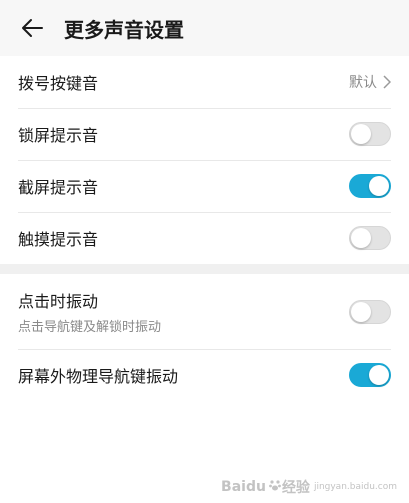  I want to click on toggle-lock-screen-tone, so click(370, 134).